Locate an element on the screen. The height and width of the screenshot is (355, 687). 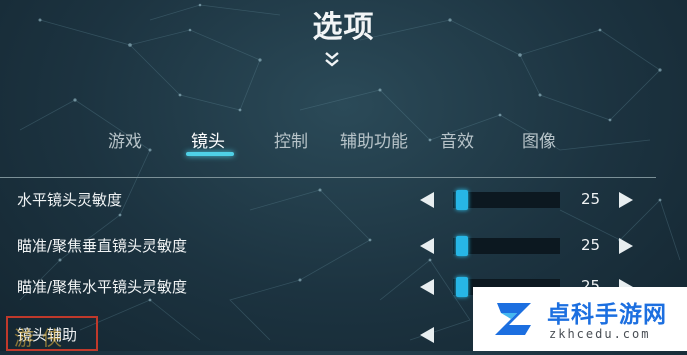
brand-name: 卓科手游网 is located at coordinates (607, 315).